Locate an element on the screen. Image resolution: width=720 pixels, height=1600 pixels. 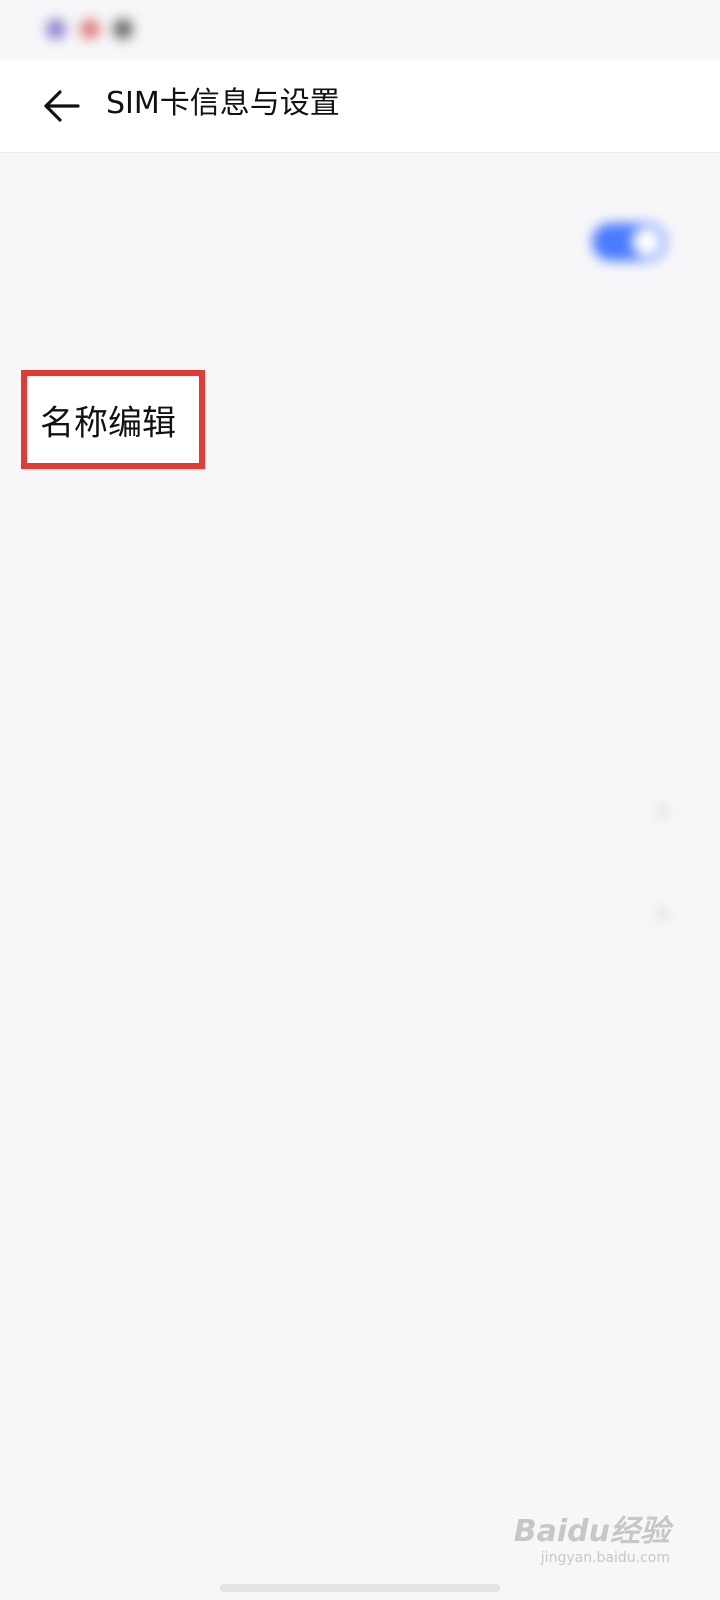
baidu-watermark: Baidu经验 jingyan.baidu.com is located at coordinates (592, 1536).